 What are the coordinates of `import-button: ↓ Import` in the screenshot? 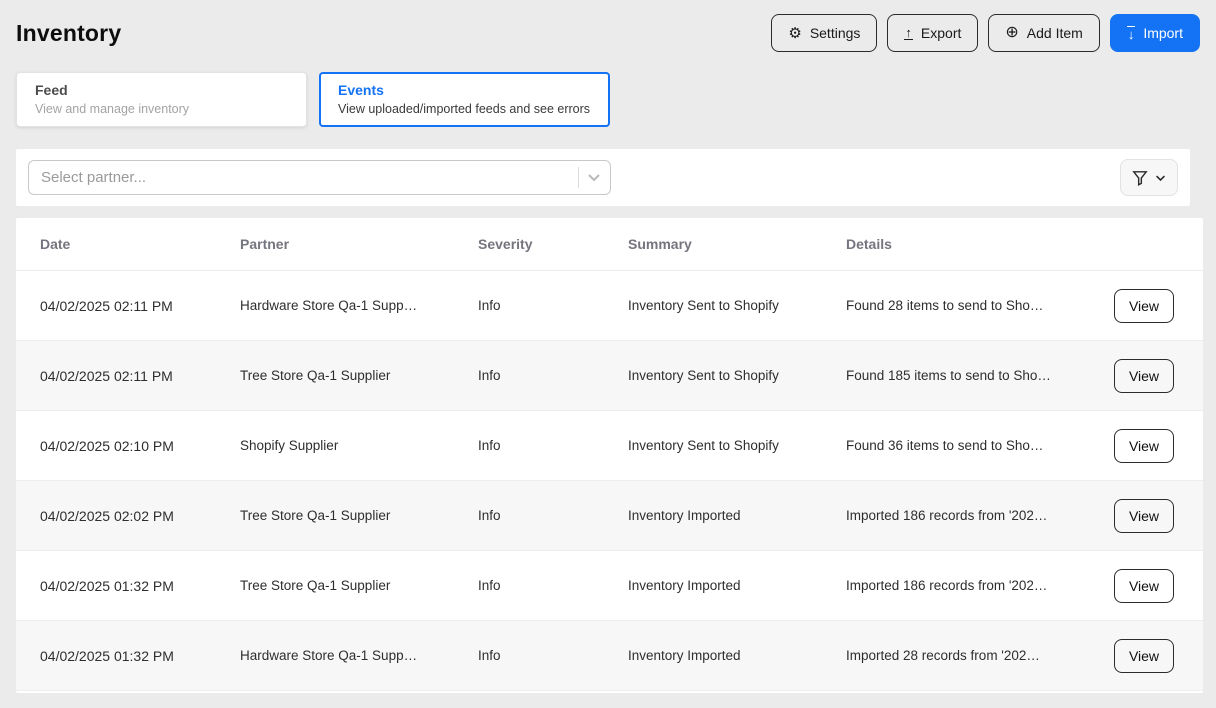 It's located at (1154, 33).